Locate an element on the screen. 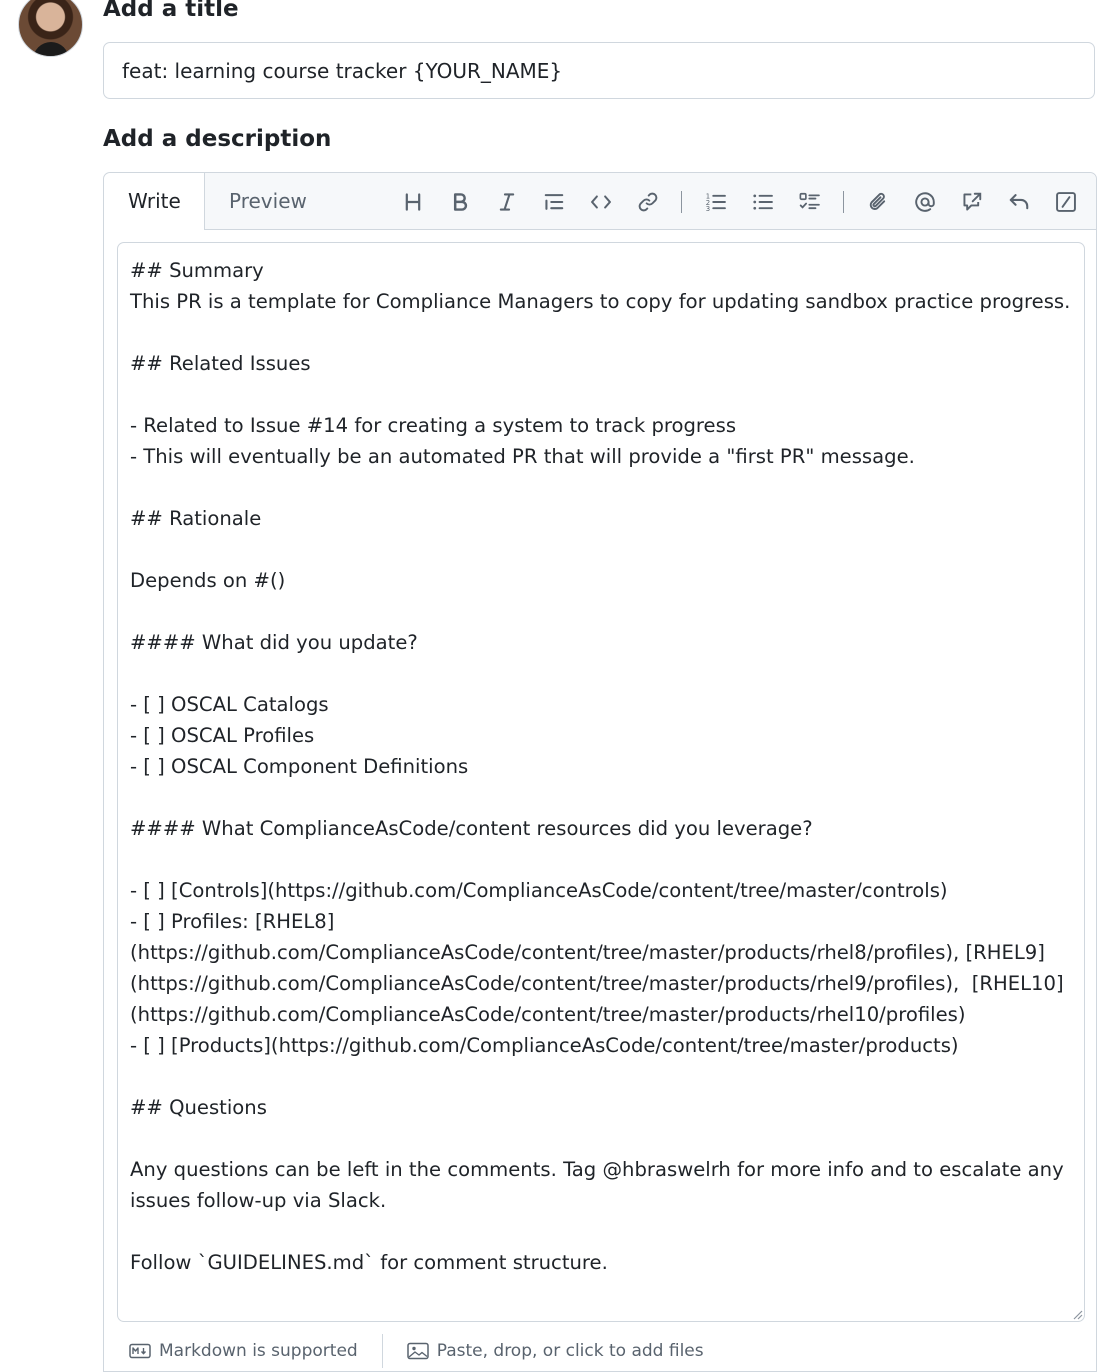  tab-preview: Preview is located at coordinates (268, 201).